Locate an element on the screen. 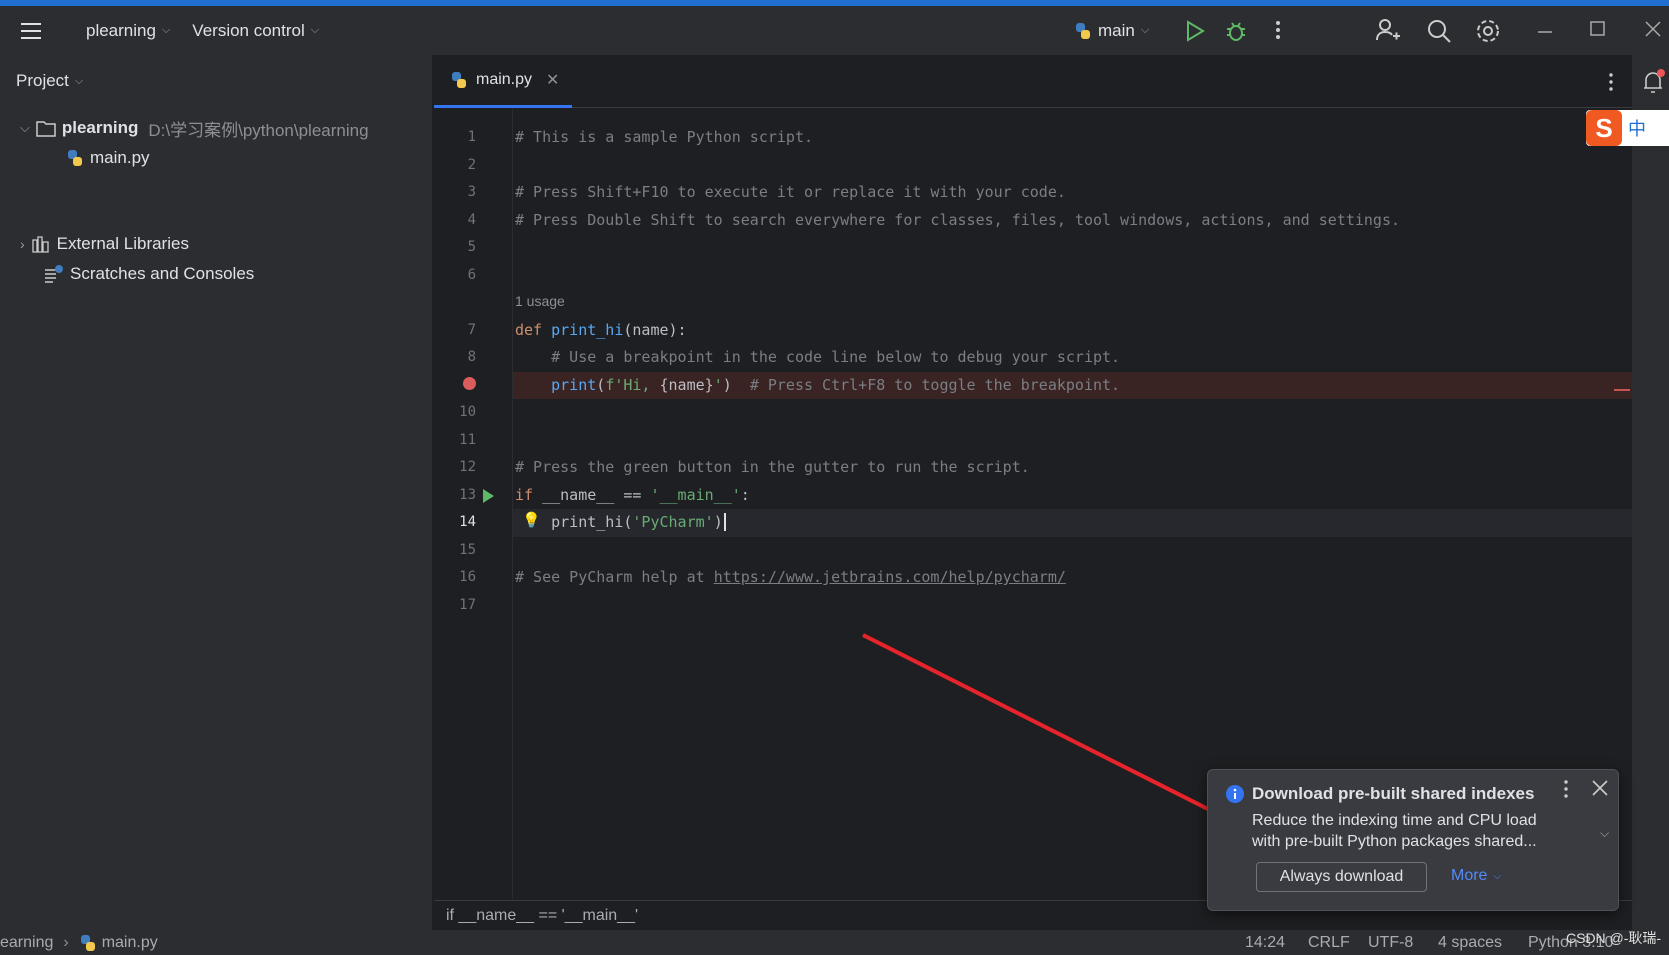  debug-bug-icon is located at coordinates (1236, 31).